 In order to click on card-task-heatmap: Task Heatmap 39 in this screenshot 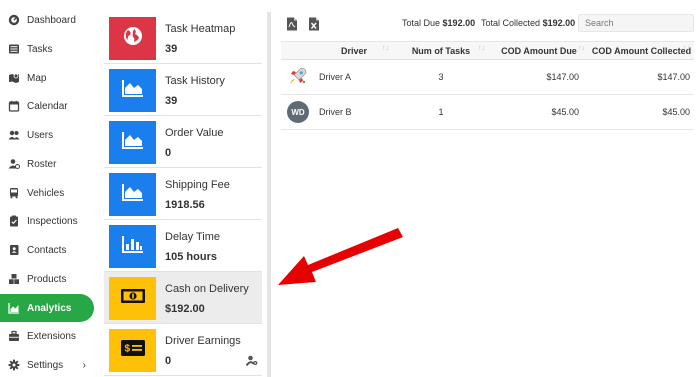, I will do `click(183, 38)`.